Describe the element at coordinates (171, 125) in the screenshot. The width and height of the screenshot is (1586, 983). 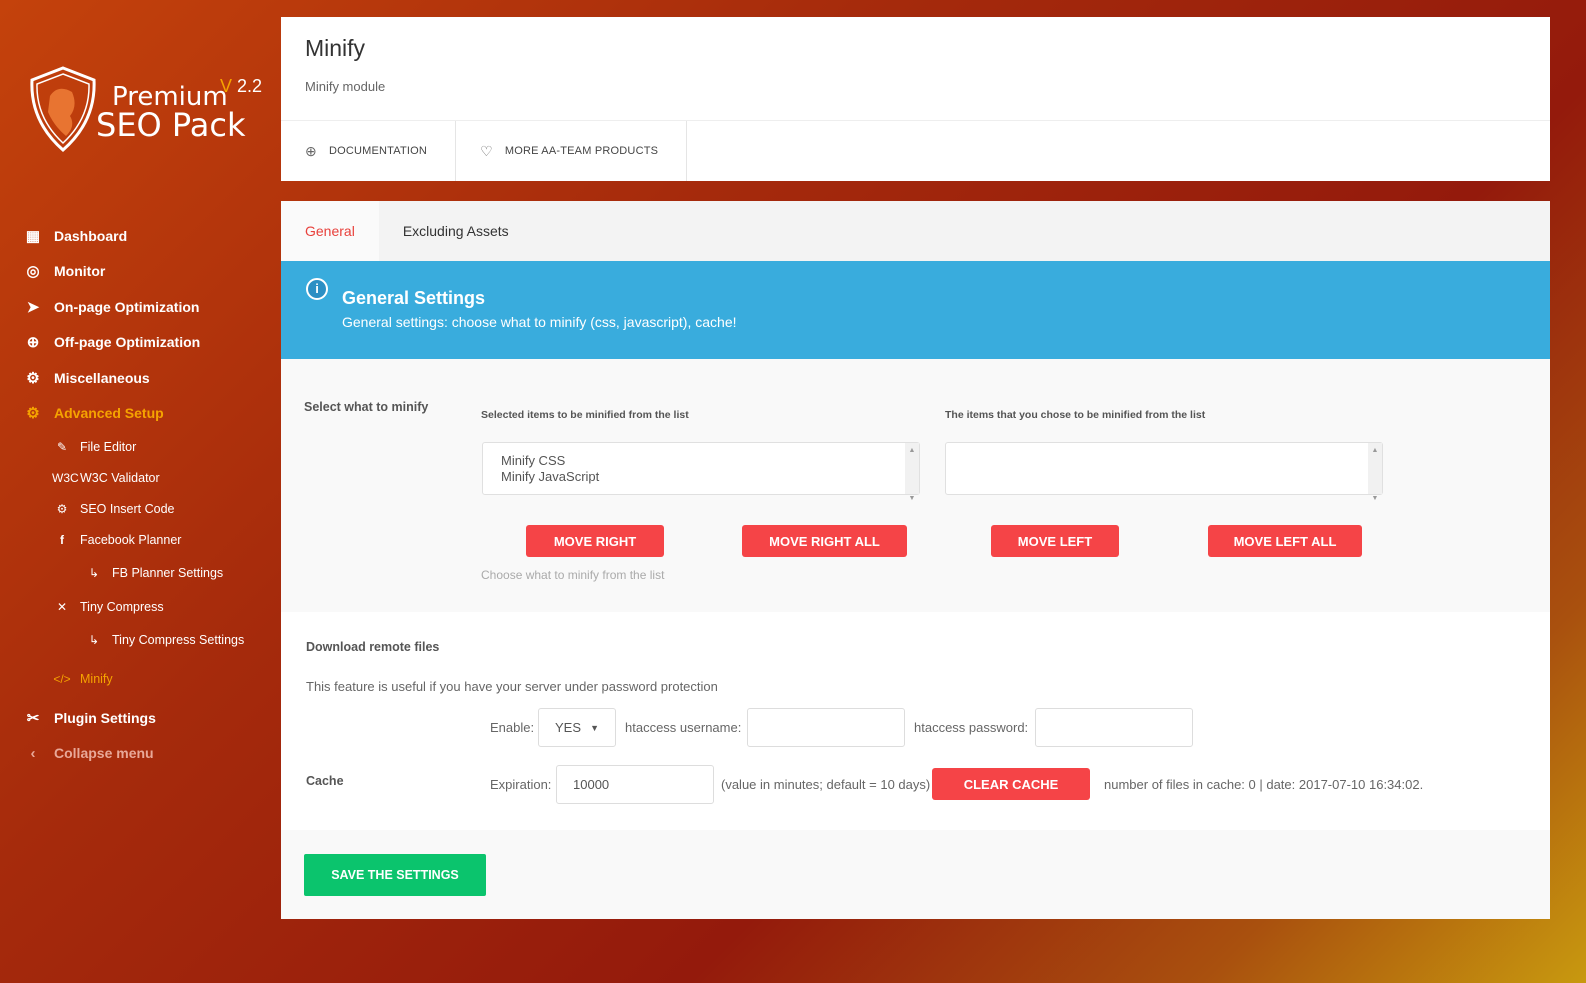
I see `brand-line2: SEO Pack` at that location.